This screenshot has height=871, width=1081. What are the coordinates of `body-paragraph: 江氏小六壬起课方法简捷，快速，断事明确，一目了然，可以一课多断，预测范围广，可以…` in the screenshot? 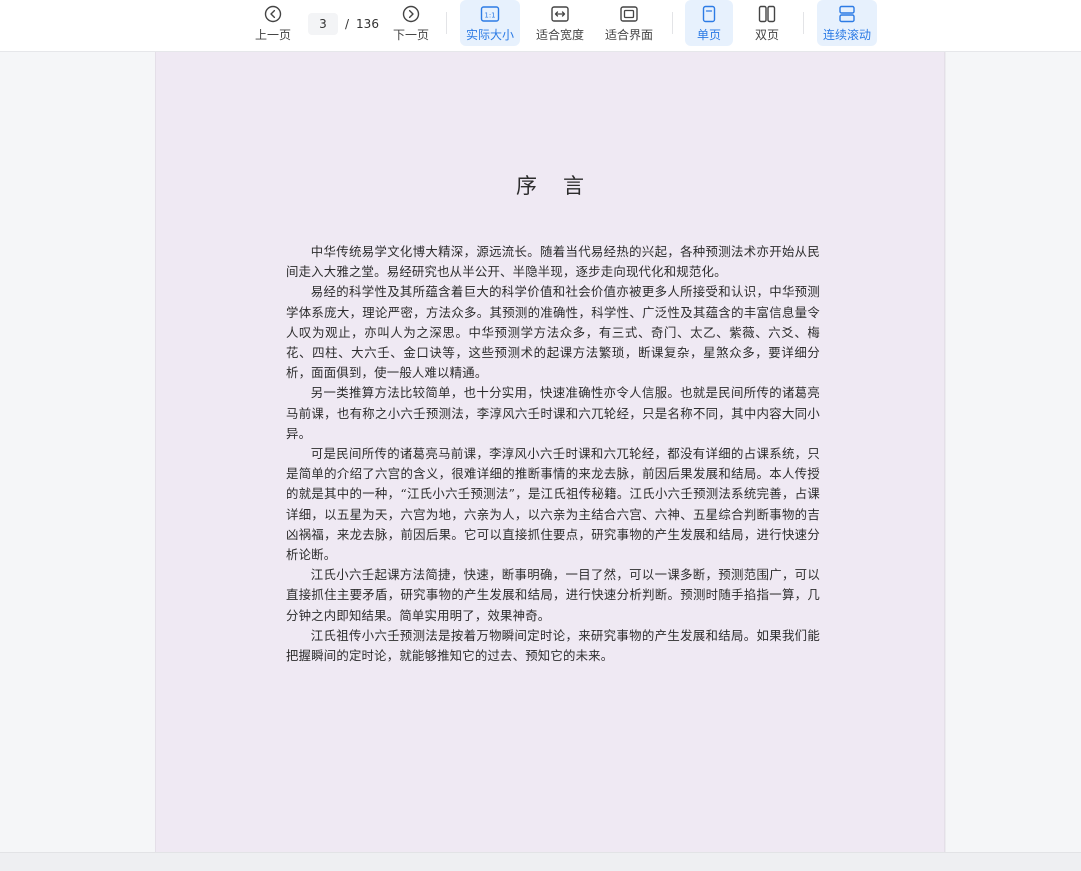 It's located at (553, 595).